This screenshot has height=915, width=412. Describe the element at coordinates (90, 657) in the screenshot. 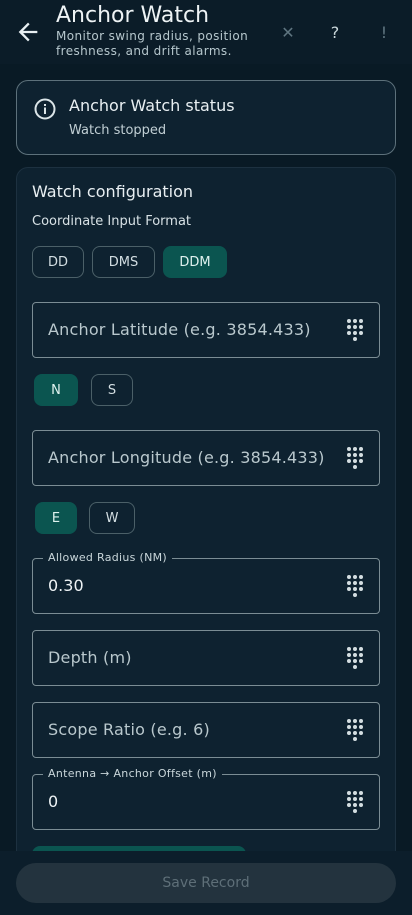

I see `depth-placeholder: Depth (m)` at that location.